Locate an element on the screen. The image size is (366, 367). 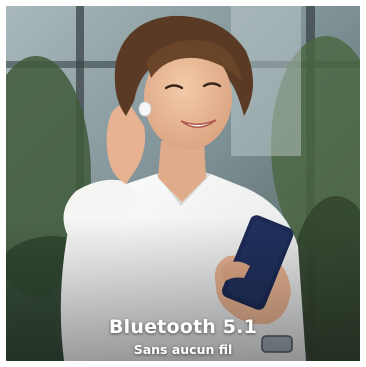
caption-subline: Sans aucun fil is located at coordinates (183, 349).